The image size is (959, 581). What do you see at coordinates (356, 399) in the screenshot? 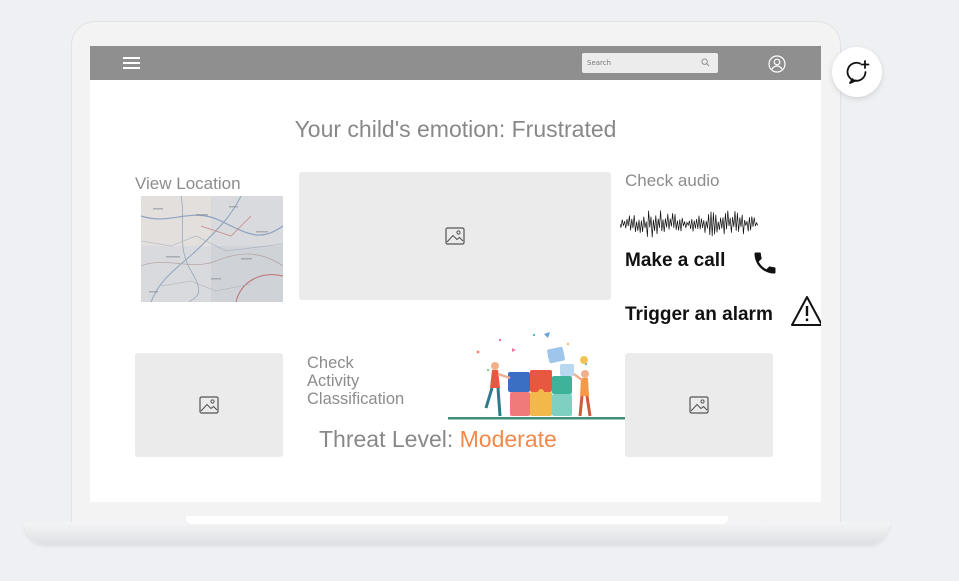
I see `check-activity-line: Classification` at bounding box center [356, 399].